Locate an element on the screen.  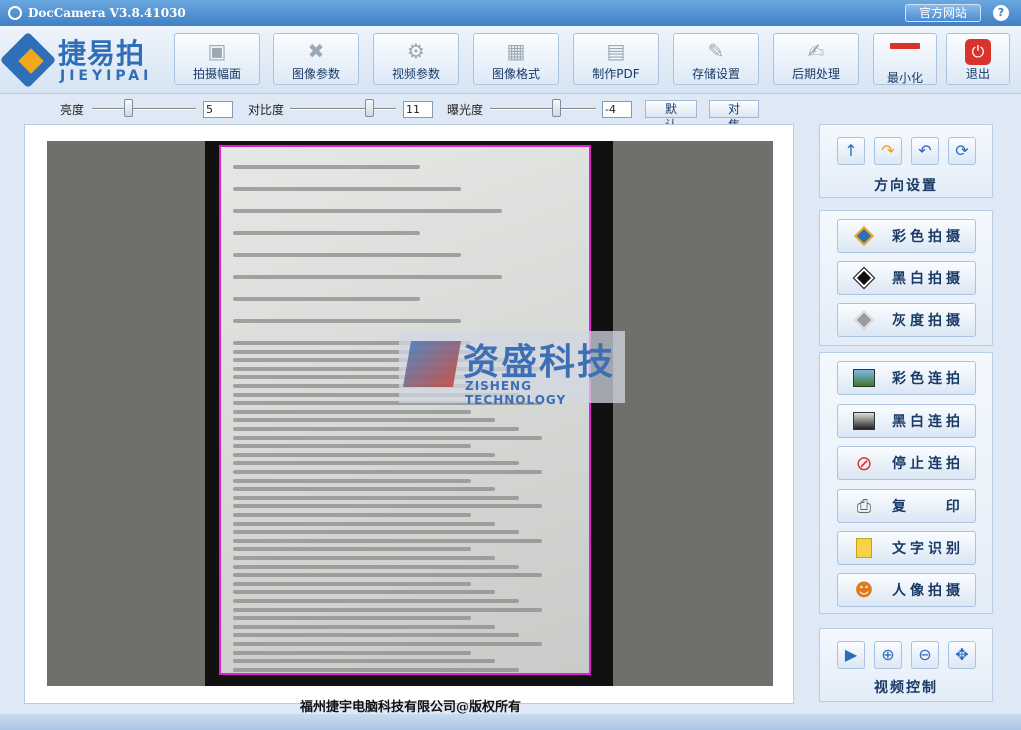
make-pdf-label: 制作PDF is located at coordinates (616, 74).